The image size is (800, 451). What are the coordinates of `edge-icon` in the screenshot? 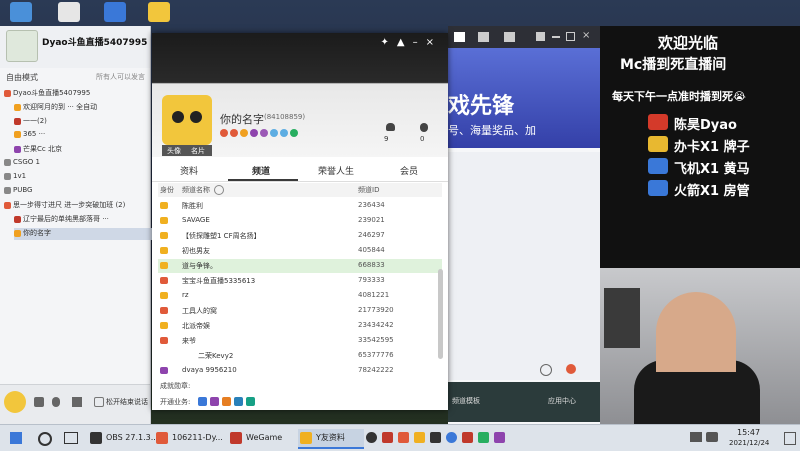 It's located at (115, 12).